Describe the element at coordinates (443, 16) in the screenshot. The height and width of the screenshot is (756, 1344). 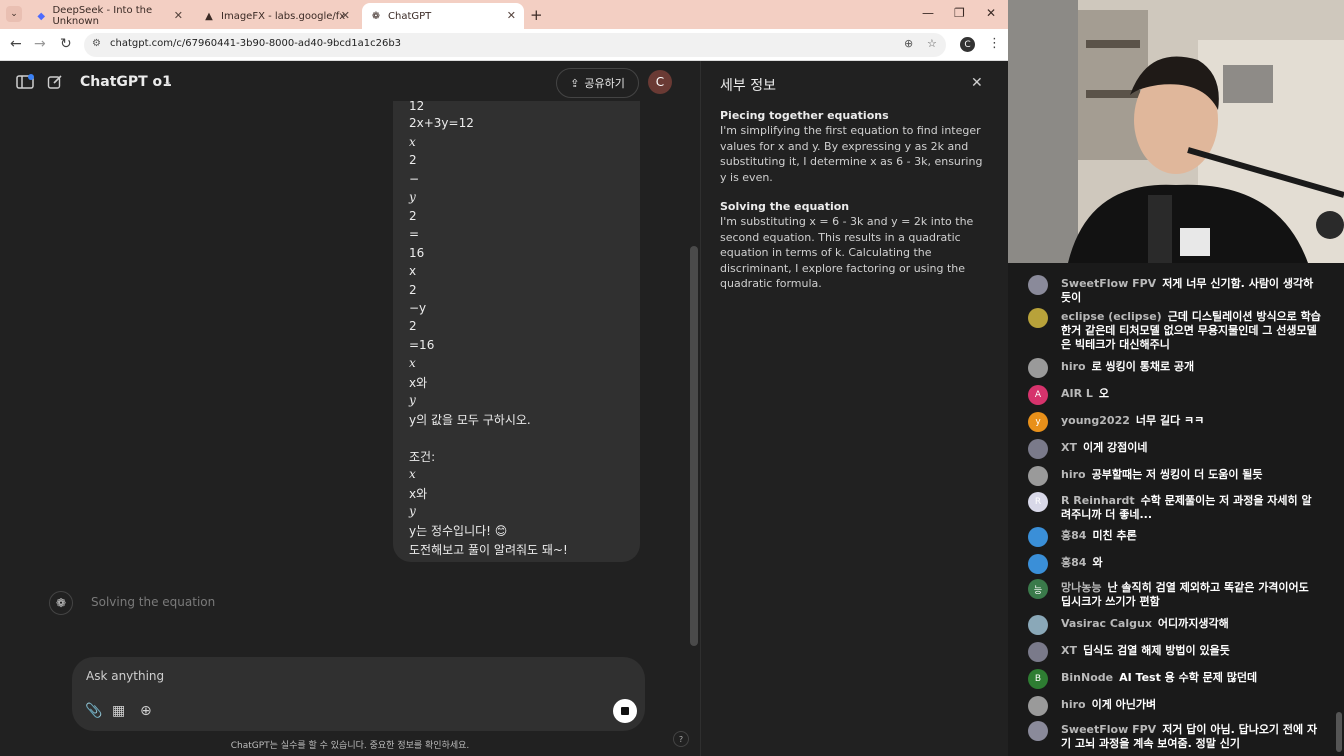
I see `browser-tab-chatgpt: ❁ ChatGPT ✕` at that location.